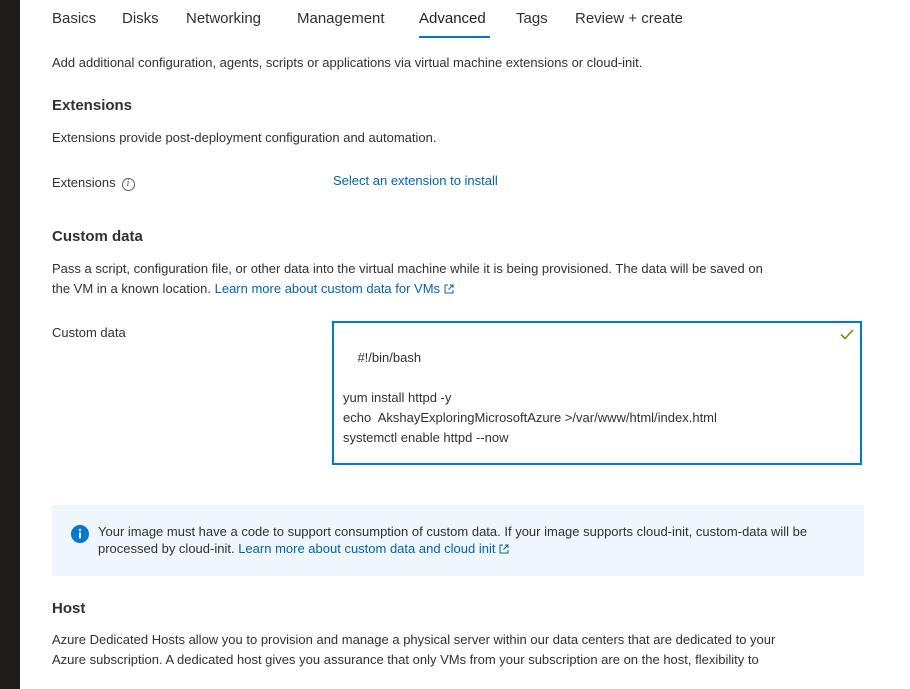 The height and width of the screenshot is (689, 910). Describe the element at coordinates (847, 334) in the screenshot. I see `checkmark-icon` at that location.